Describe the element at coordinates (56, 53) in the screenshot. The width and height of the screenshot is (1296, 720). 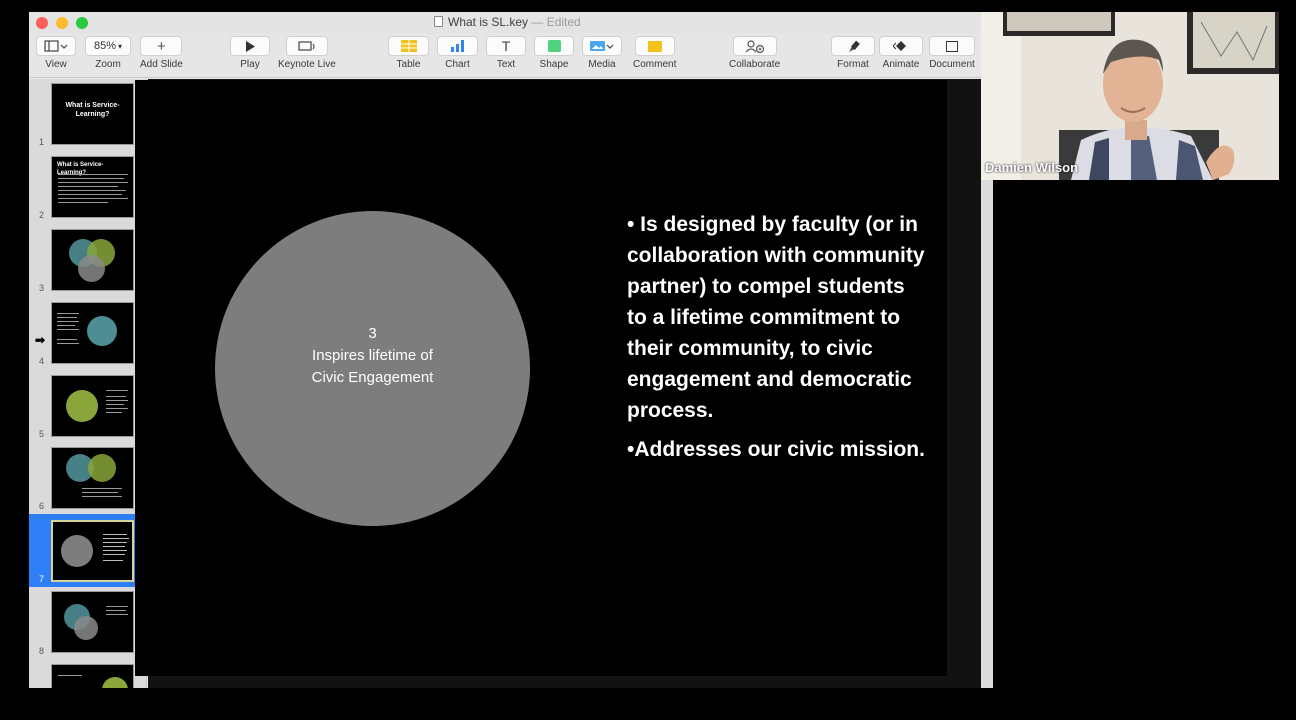
I see `view-button: View` at that location.